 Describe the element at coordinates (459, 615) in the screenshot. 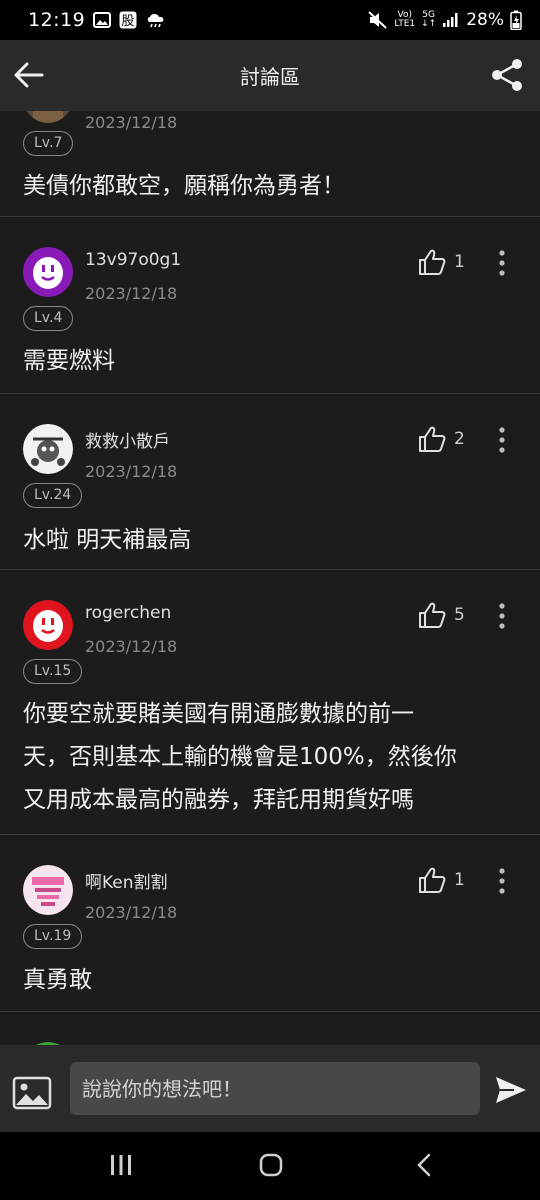

I see `like-count: 5` at that location.